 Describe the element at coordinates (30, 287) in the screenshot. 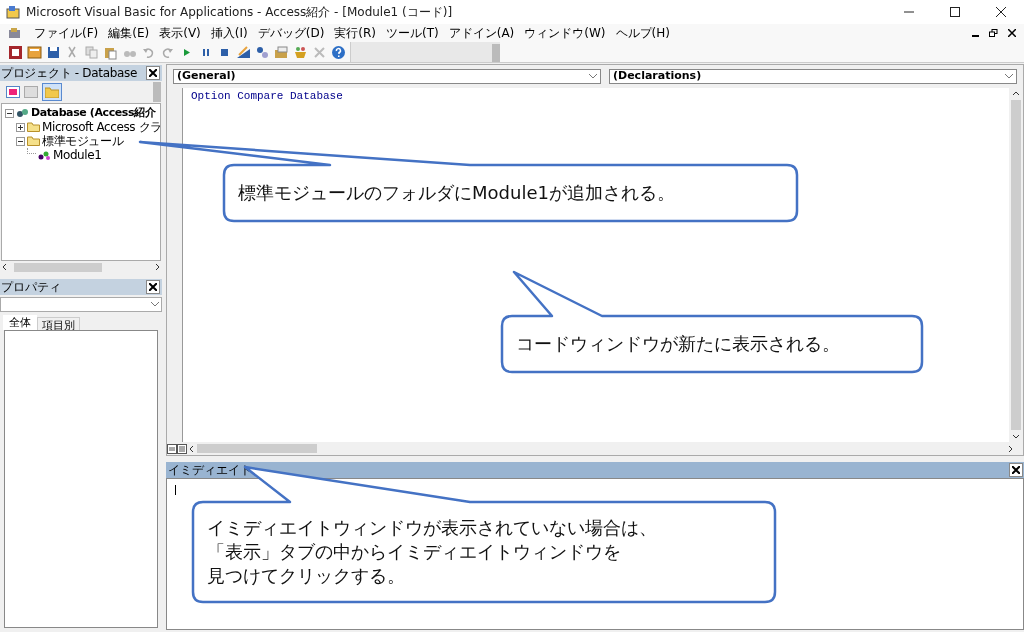

I see `panel-title: プロパティ` at that location.